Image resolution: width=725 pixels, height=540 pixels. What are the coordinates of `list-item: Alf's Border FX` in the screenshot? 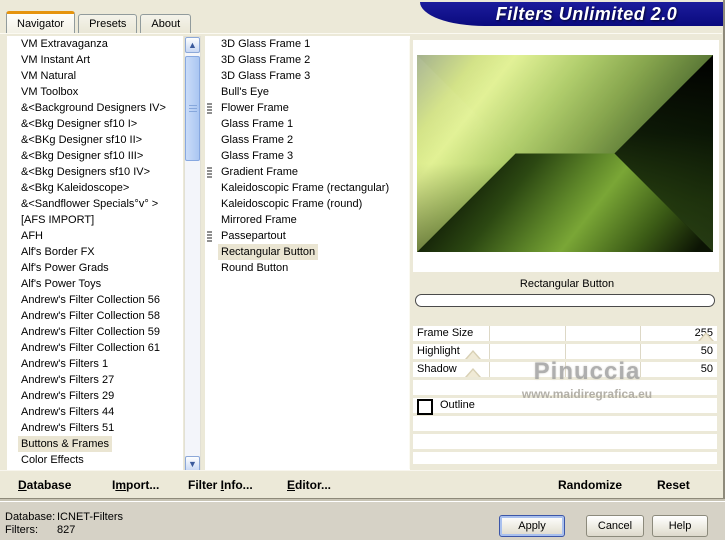 It's located at (95, 252).